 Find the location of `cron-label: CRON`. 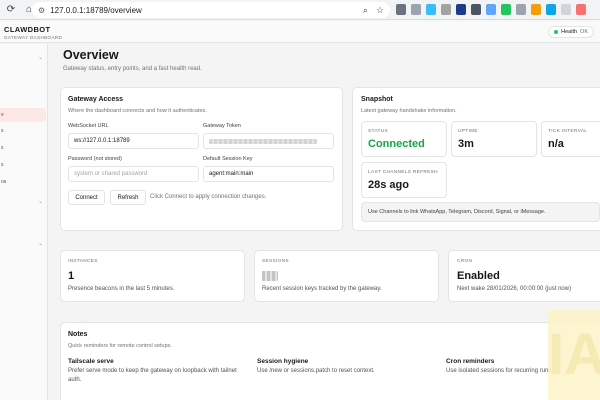

cron-label: CRON is located at coordinates (465, 261).